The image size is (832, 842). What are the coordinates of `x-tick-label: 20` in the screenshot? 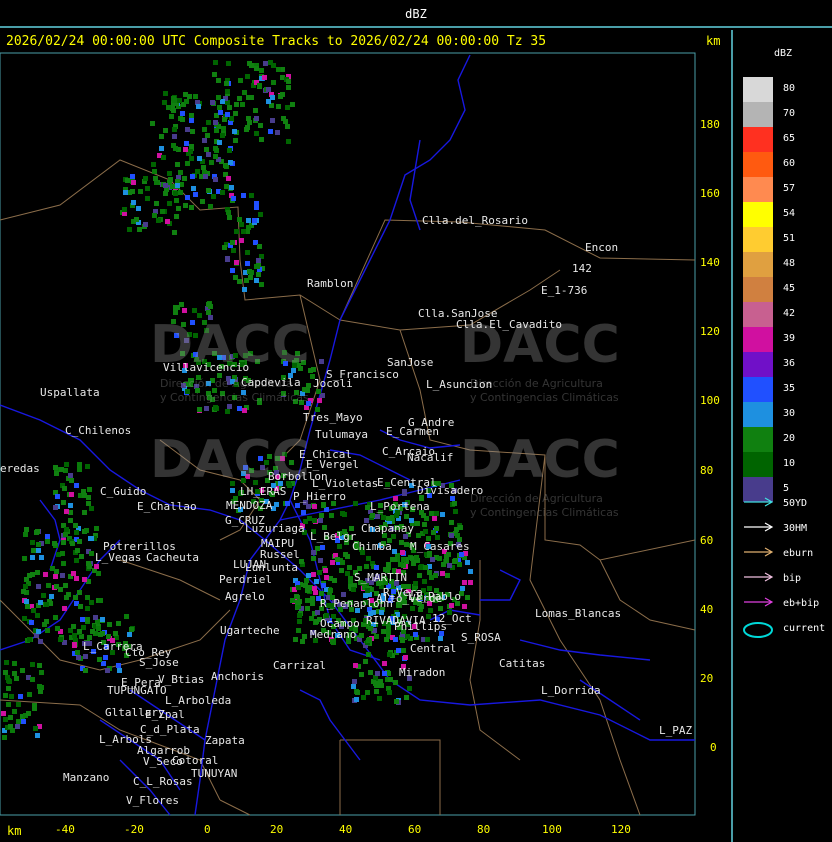 It's located at (277, 829).